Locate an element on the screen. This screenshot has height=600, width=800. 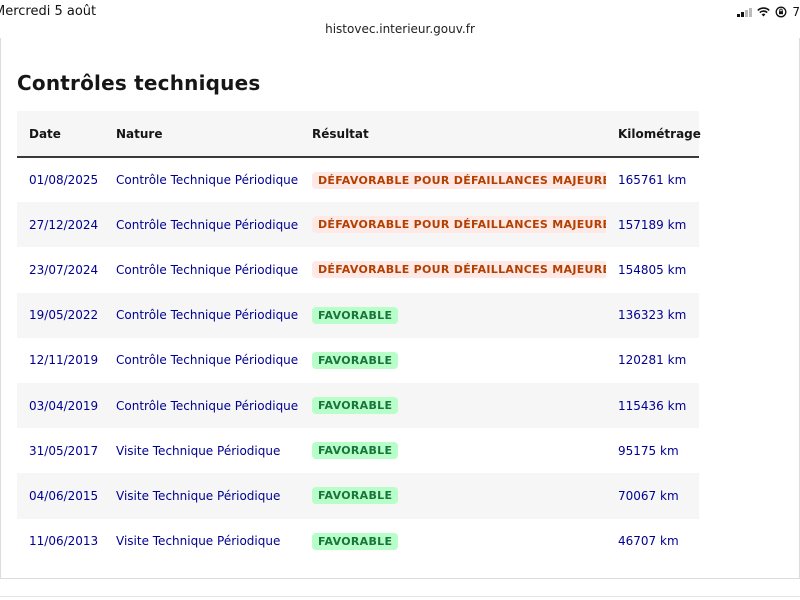
cell-km: 115436 km is located at coordinates (652, 405).